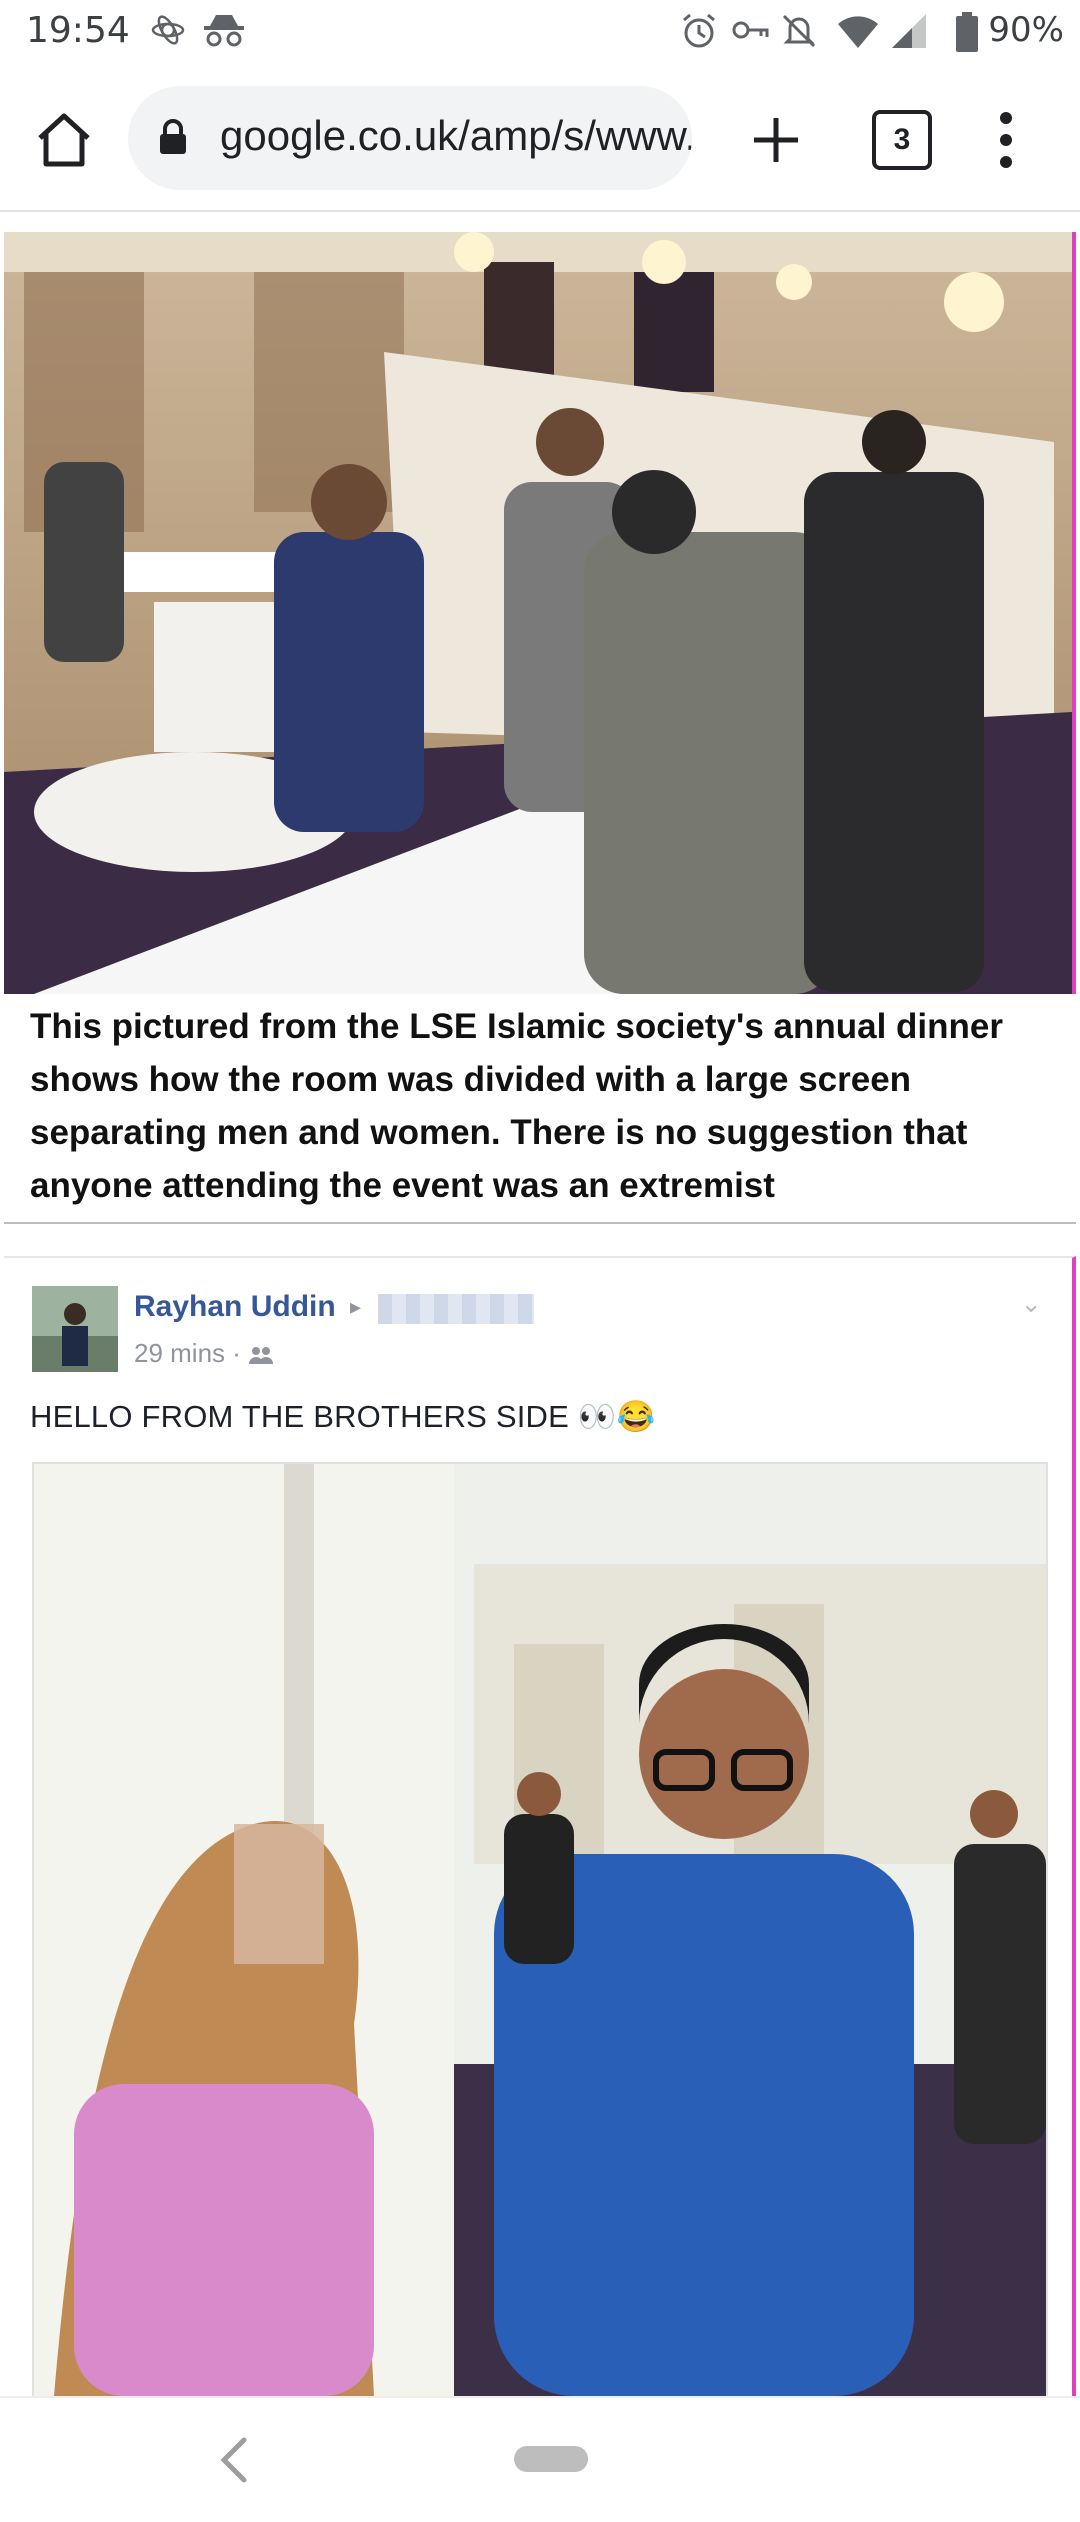  What do you see at coordinates (858, 32) in the screenshot?
I see `wifi-icon` at bounding box center [858, 32].